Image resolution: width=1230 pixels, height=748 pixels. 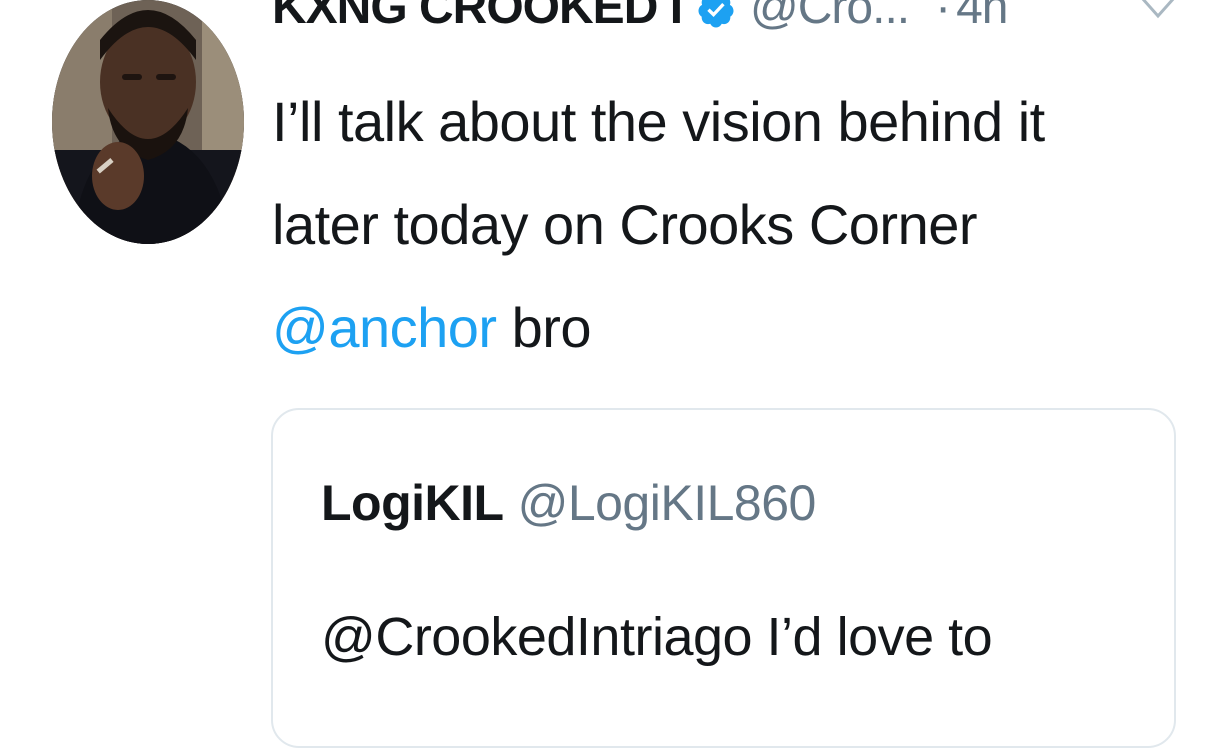 What do you see at coordinates (657, 637) in the screenshot?
I see `quoted-tweet-text: @CrookedIntriago I’d love to` at bounding box center [657, 637].